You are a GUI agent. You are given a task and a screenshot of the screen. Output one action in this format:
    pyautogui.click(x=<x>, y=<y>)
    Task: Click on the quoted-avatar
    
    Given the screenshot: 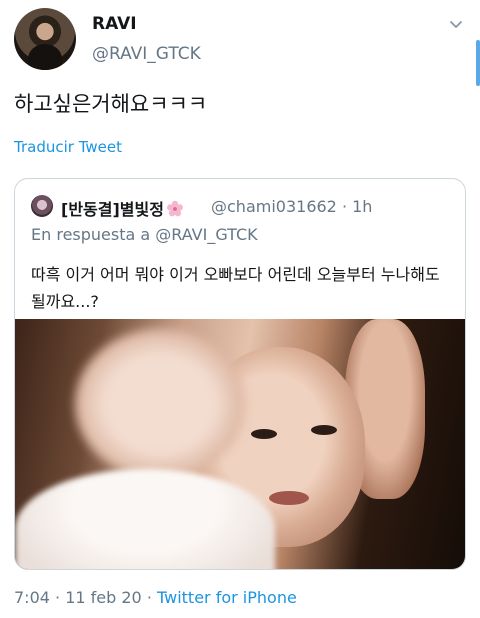 What is the action you would take?
    pyautogui.click(x=42, y=206)
    